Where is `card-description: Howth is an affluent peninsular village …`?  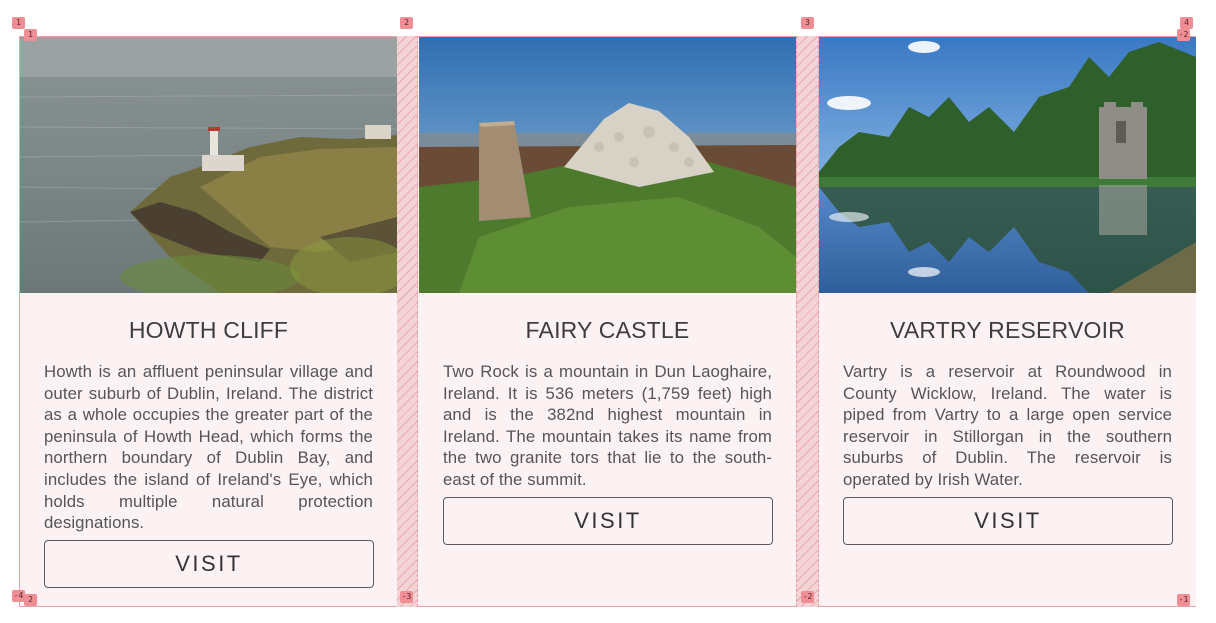
card-description: Howth is an affluent peninsular village … is located at coordinates (208, 447).